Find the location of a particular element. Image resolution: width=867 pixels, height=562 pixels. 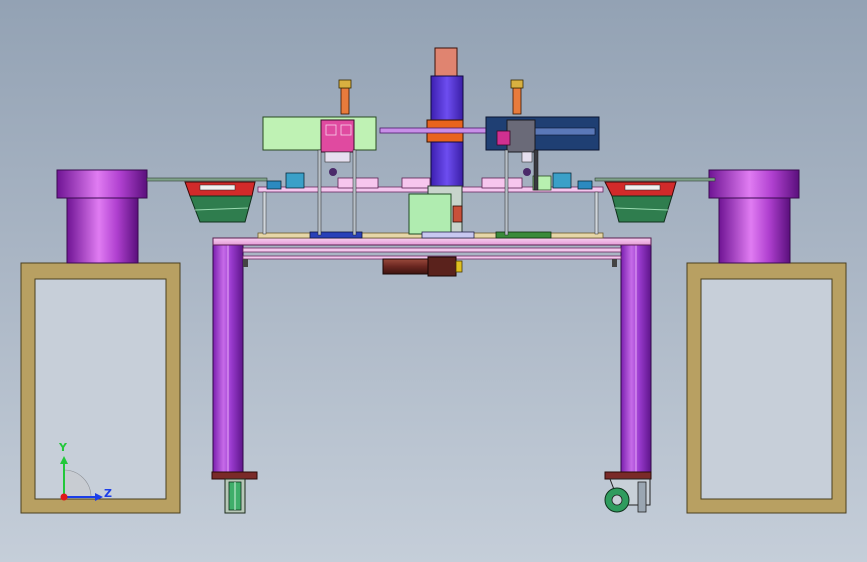

servo-motor is located at coordinates (422, 266).